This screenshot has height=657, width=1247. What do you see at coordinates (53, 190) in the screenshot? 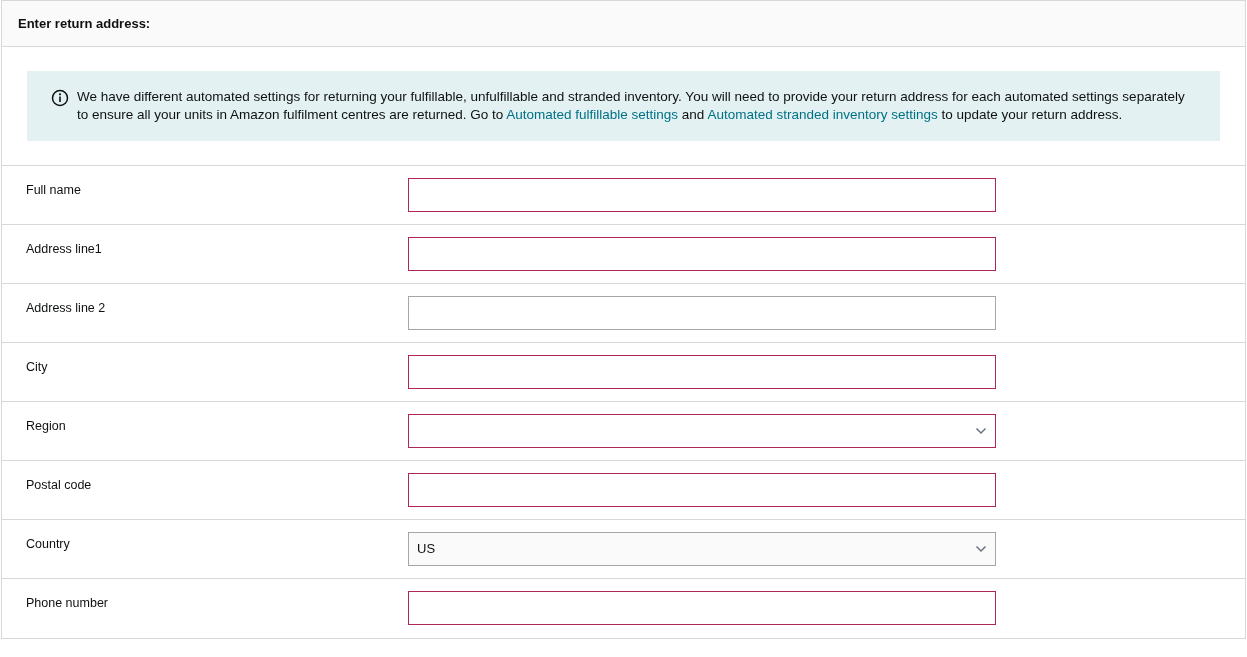
I see `field-label: Full name` at bounding box center [53, 190].